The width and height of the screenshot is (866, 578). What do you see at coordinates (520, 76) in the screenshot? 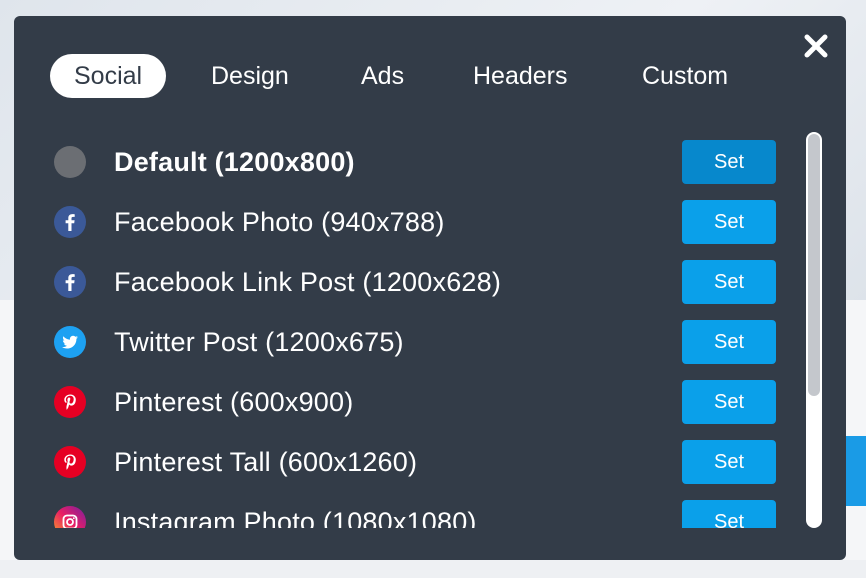
I see `tab-headers: Headers` at bounding box center [520, 76].